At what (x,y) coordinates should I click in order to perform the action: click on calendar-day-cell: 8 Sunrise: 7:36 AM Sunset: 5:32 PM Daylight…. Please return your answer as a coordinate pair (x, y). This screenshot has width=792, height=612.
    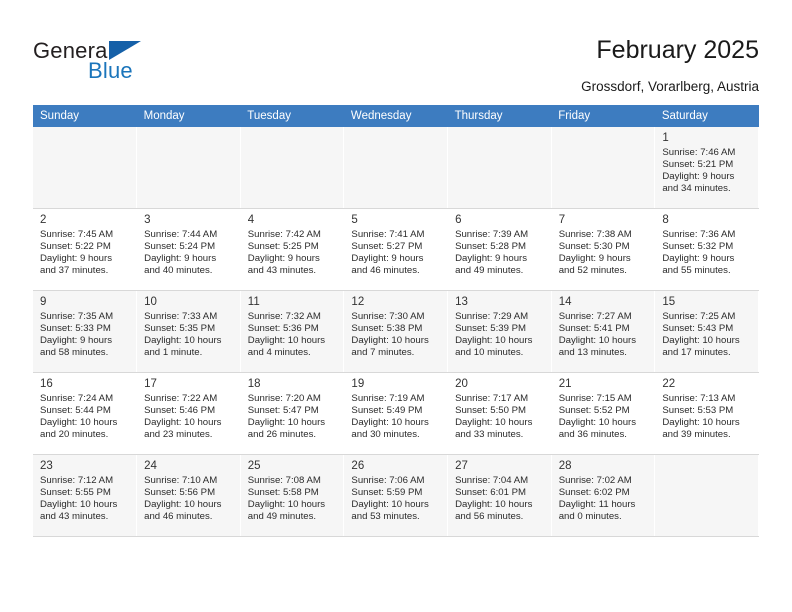
    Looking at the image, I should click on (706, 249).